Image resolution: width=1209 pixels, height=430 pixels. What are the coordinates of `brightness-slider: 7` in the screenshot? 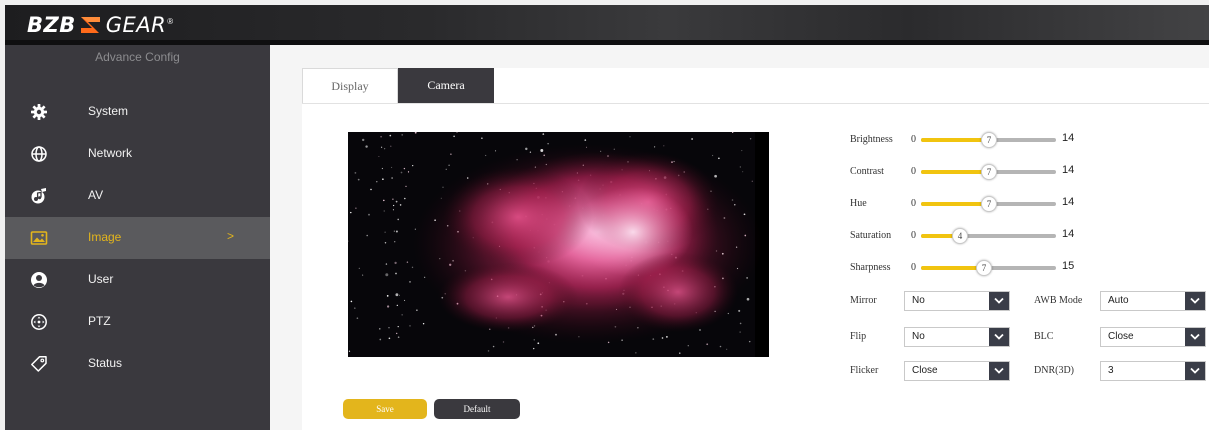 It's located at (988, 140).